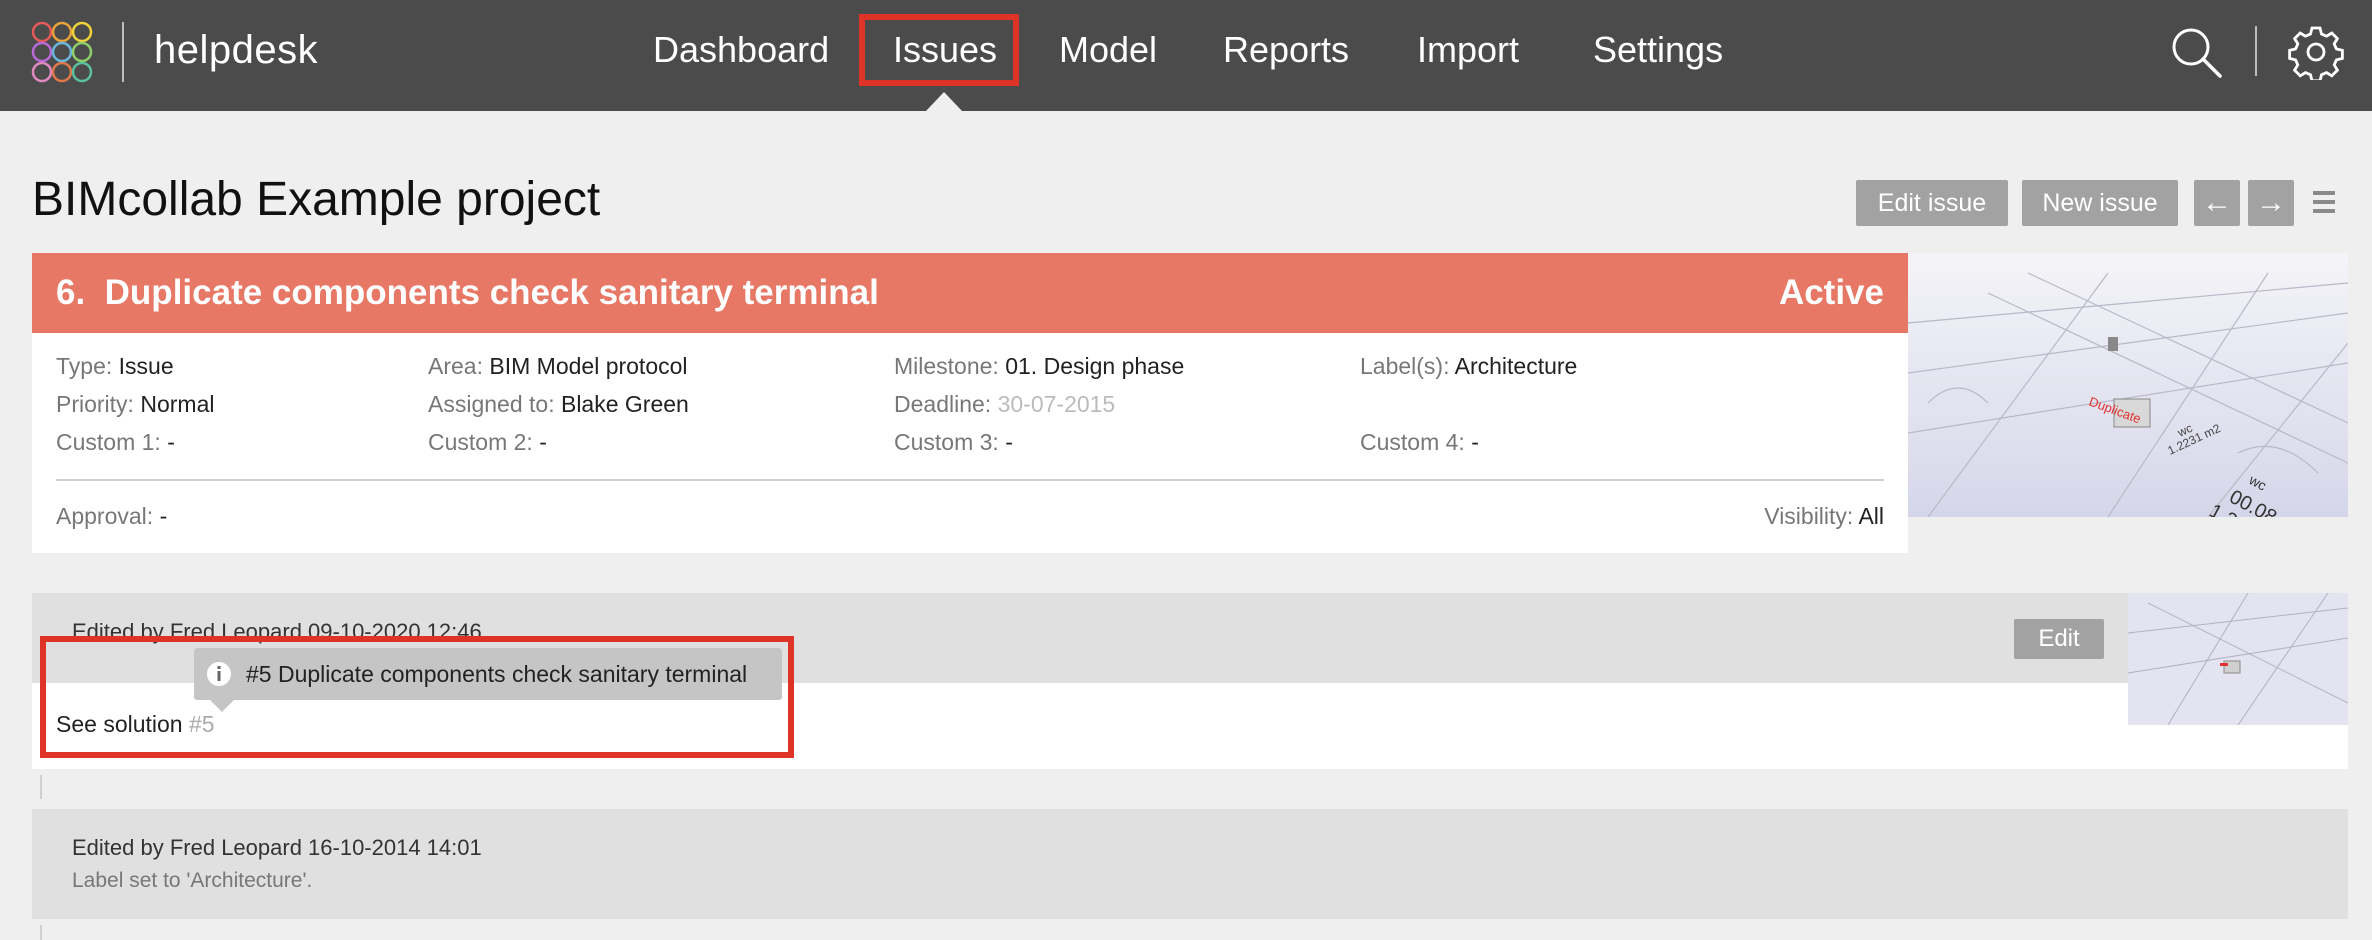  What do you see at coordinates (741, 50) in the screenshot?
I see `nav-dashboard: Dashboard` at bounding box center [741, 50].